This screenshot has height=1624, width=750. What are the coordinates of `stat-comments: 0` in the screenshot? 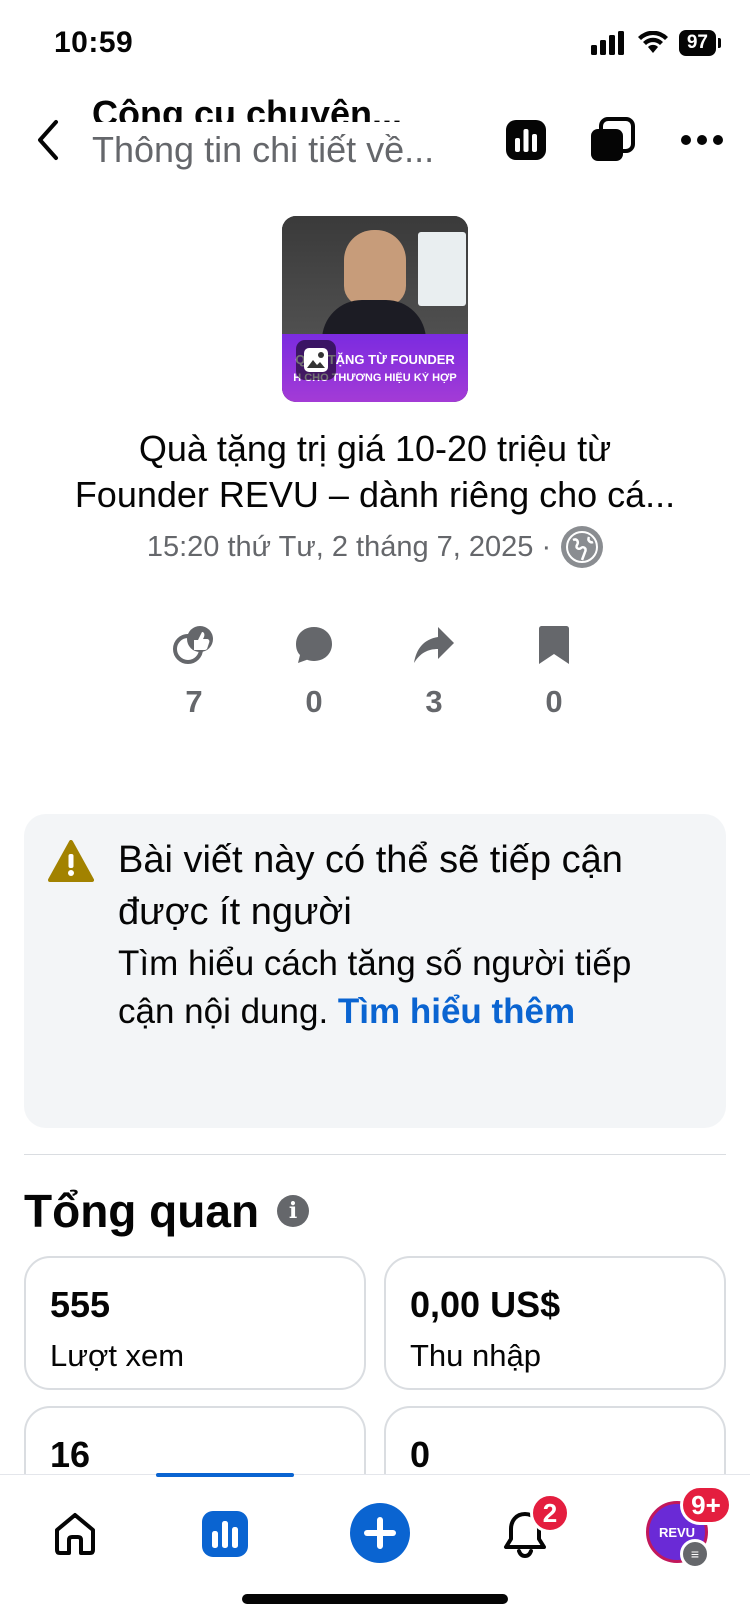 It's located at (314, 675).